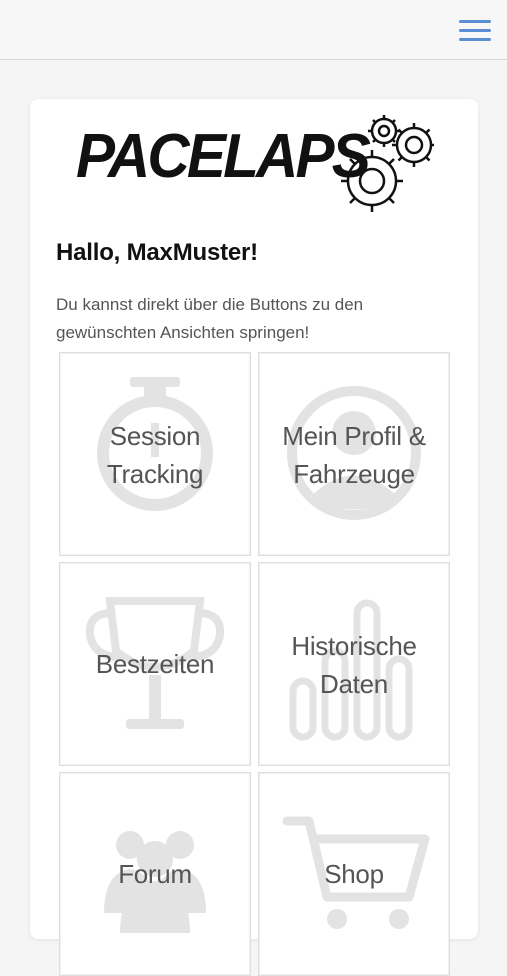 The height and width of the screenshot is (976, 507). I want to click on session-tracking-button: Session Tracking, so click(155, 454).